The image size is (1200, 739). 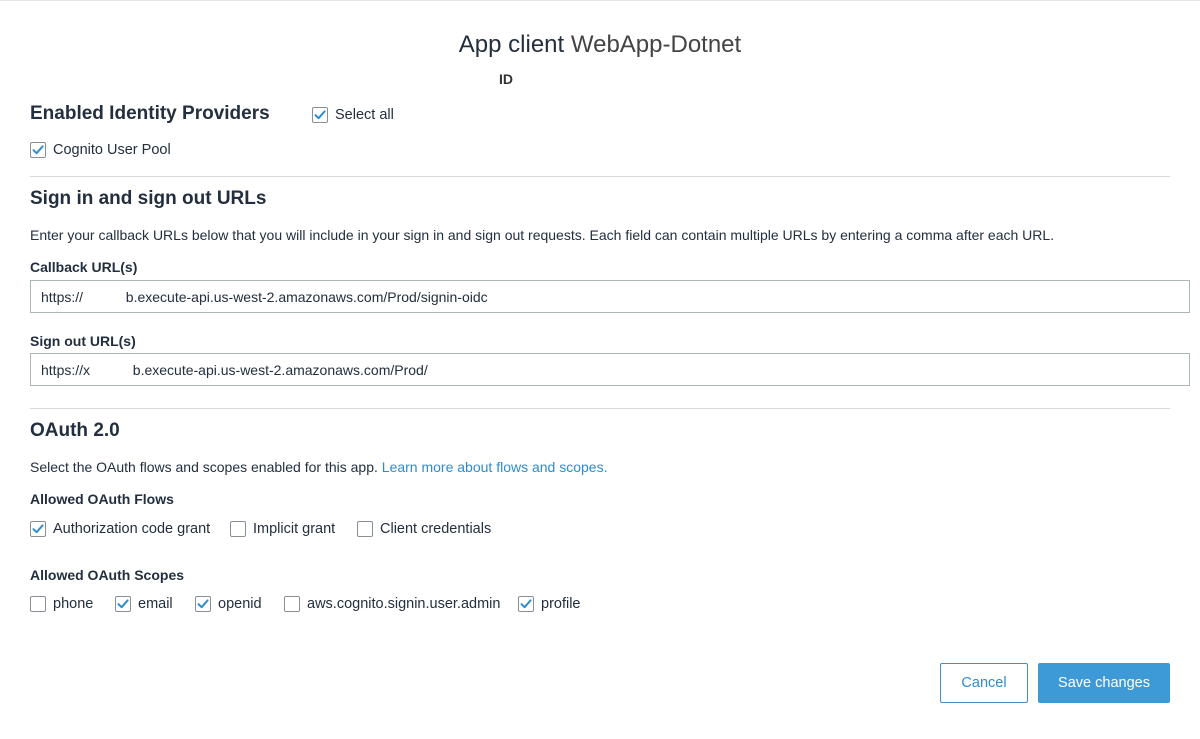 I want to click on scope-openid-checkbox: openid, so click(x=228, y=604).